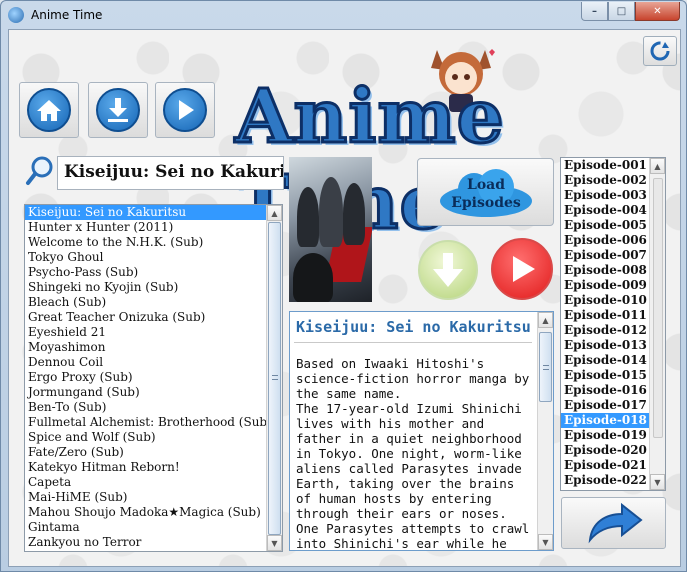 The width and height of the screenshot is (687, 572). What do you see at coordinates (67, 15) in the screenshot?
I see `window-title: Anime Time` at bounding box center [67, 15].